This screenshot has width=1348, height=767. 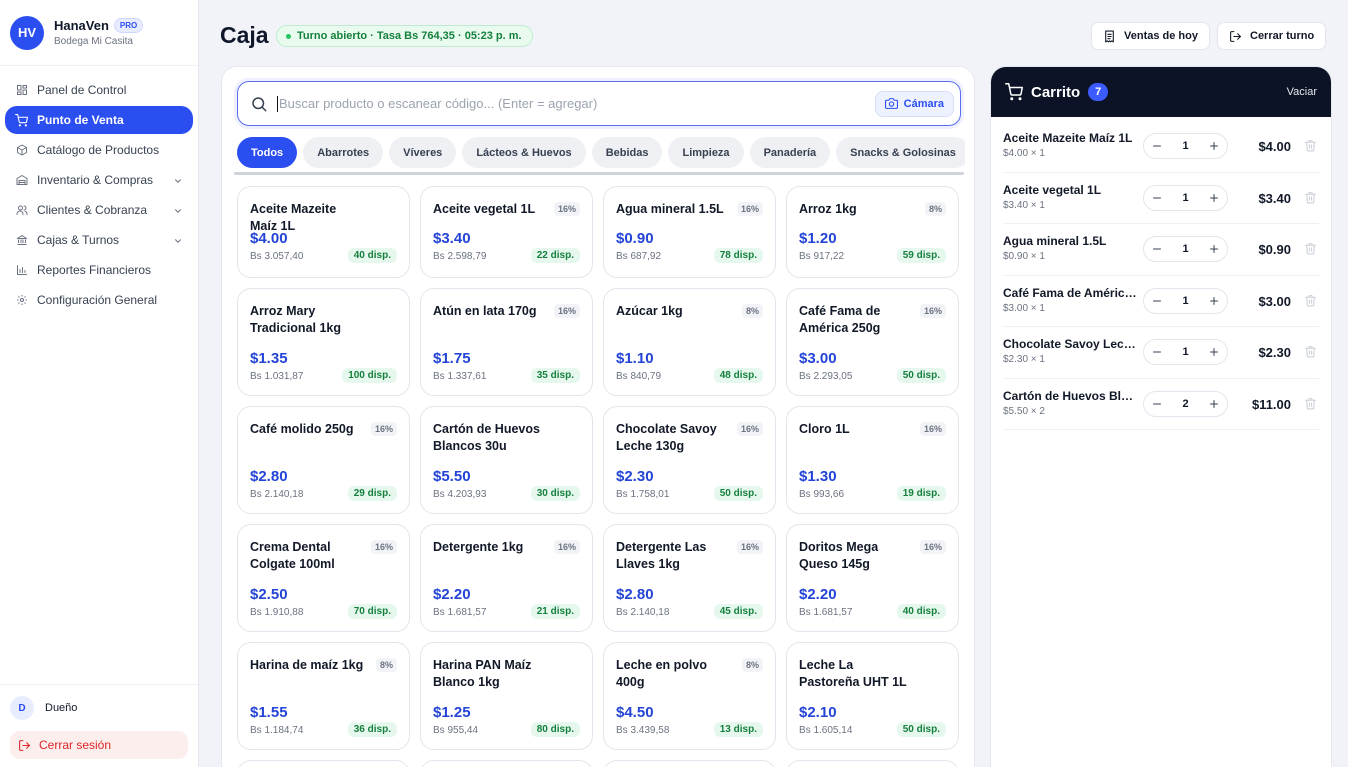 I want to click on user-avatar: D, so click(x=22, y=708).